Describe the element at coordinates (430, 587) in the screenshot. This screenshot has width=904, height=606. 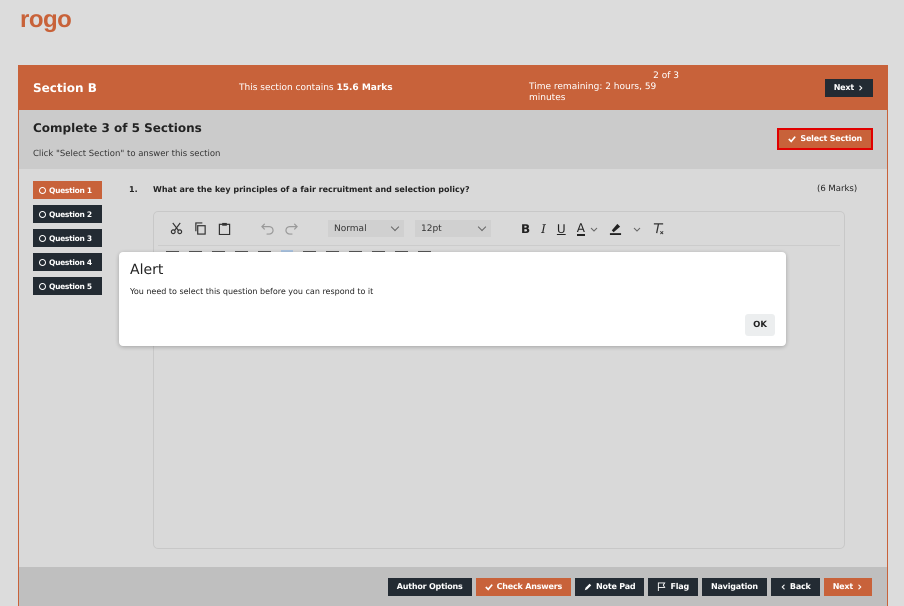
I see `author-options-button: Author Options` at that location.